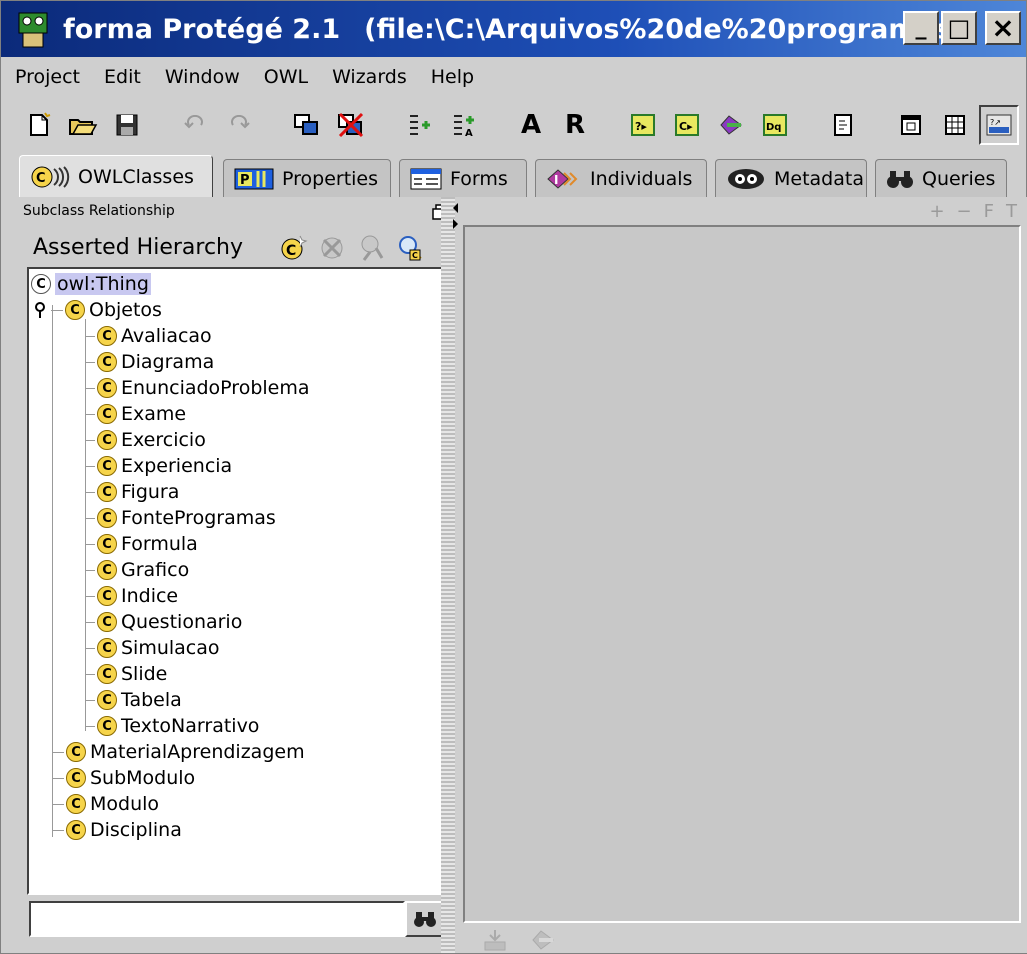 This screenshot has width=1027, height=954. I want to click on new-project-button, so click(39, 125).